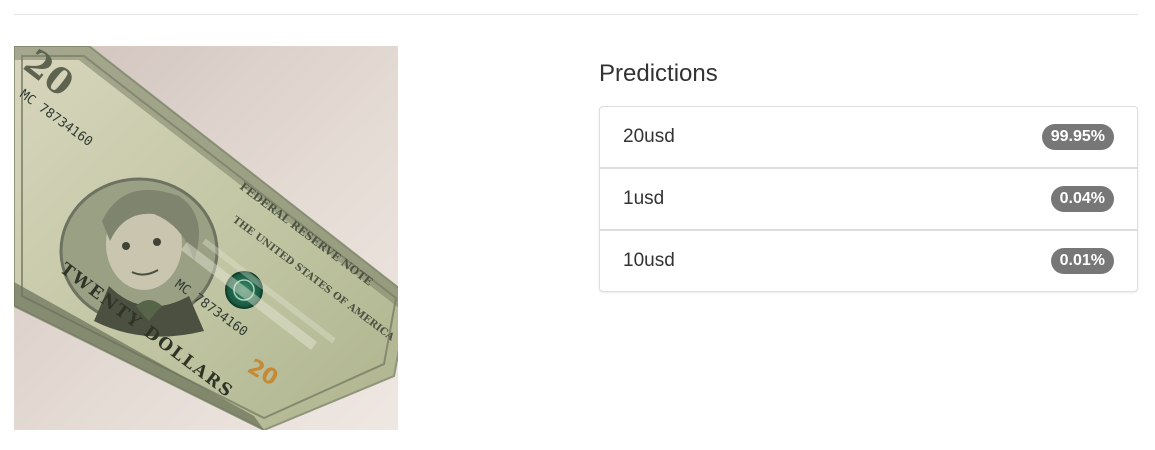  What do you see at coordinates (1082, 199) in the screenshot?
I see `probability-badge: 0.04%` at bounding box center [1082, 199].